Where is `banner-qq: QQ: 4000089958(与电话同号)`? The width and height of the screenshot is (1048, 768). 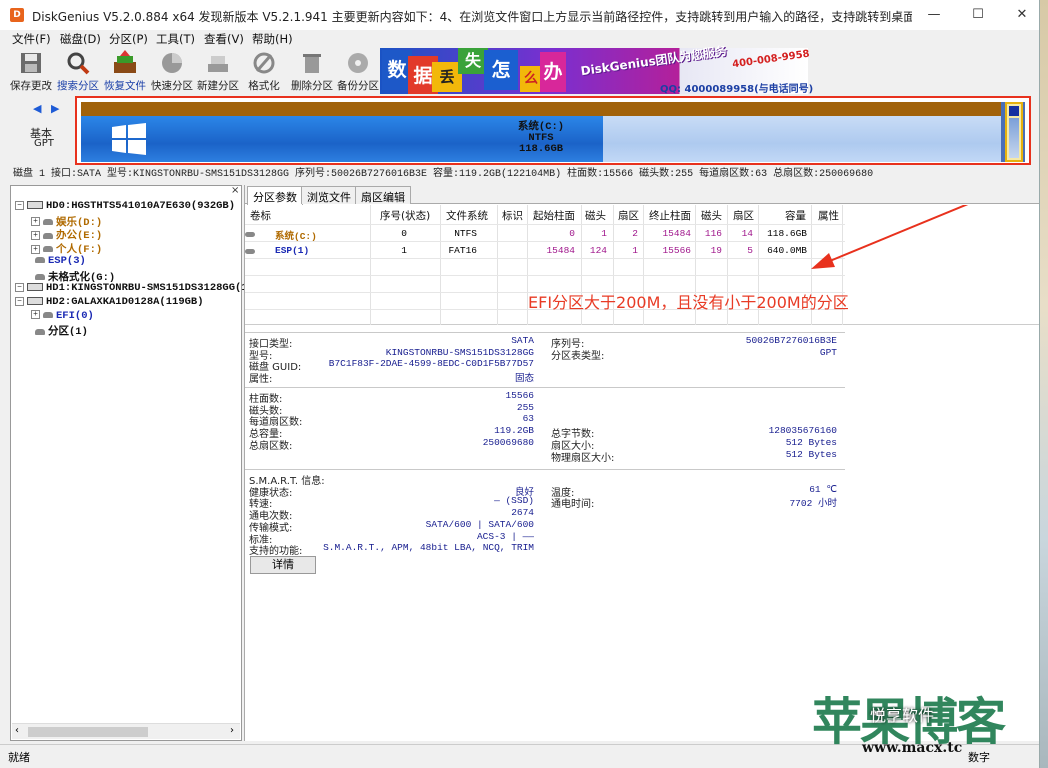 banner-qq: QQ: 4000089958(与电话同号) is located at coordinates (737, 89).